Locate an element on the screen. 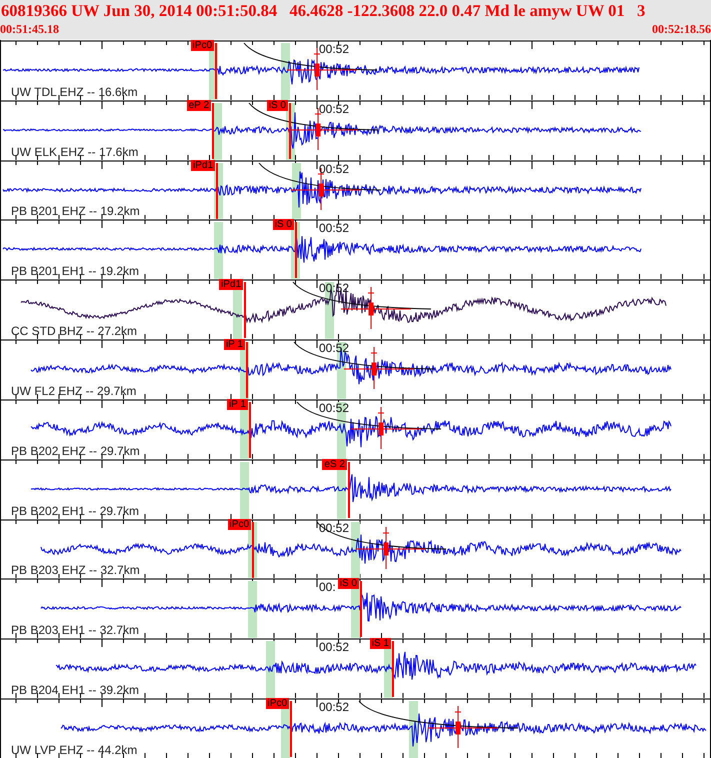 The height and width of the screenshot is (758, 711). channel-label: PB B203 EHZ -- 32.7km is located at coordinates (75, 571).